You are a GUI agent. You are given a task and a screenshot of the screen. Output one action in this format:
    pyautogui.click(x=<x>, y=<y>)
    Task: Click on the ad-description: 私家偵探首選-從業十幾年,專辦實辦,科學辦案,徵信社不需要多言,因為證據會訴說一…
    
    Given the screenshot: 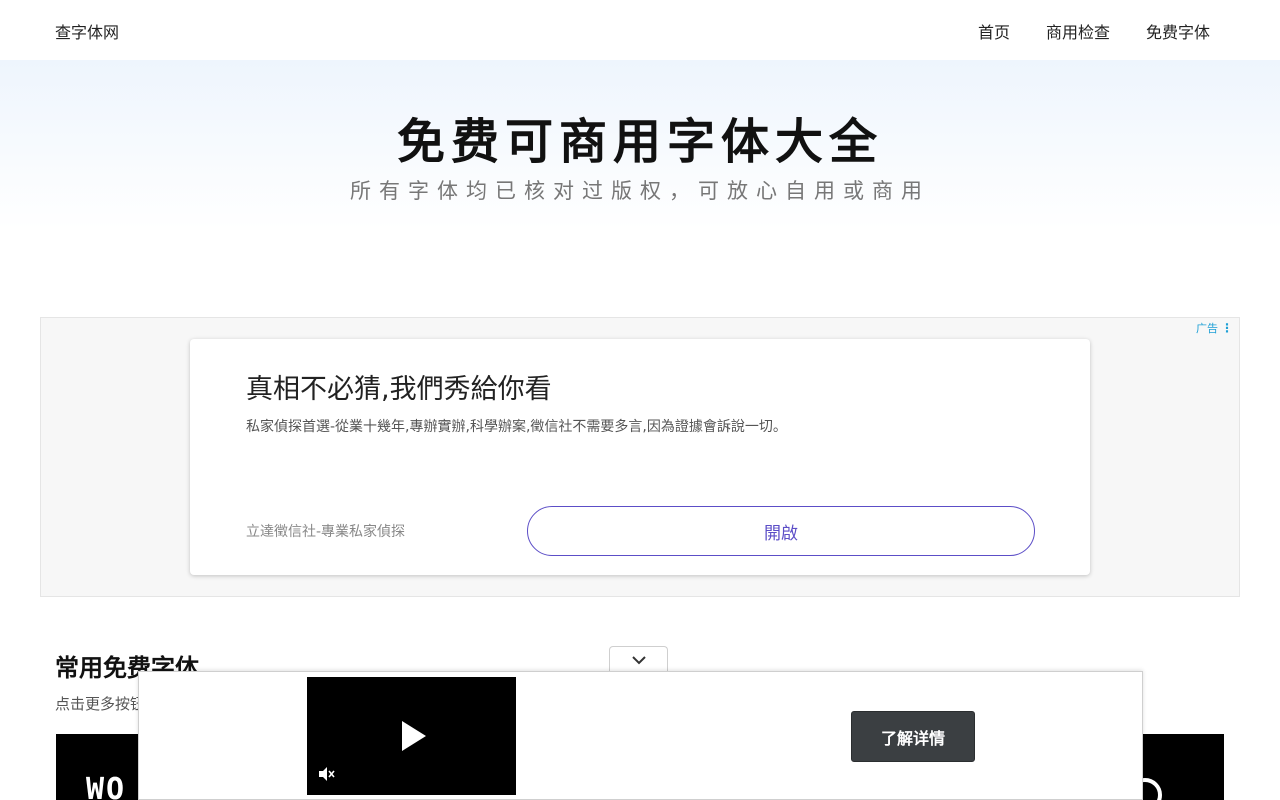 What is the action you would take?
    pyautogui.click(x=516, y=427)
    